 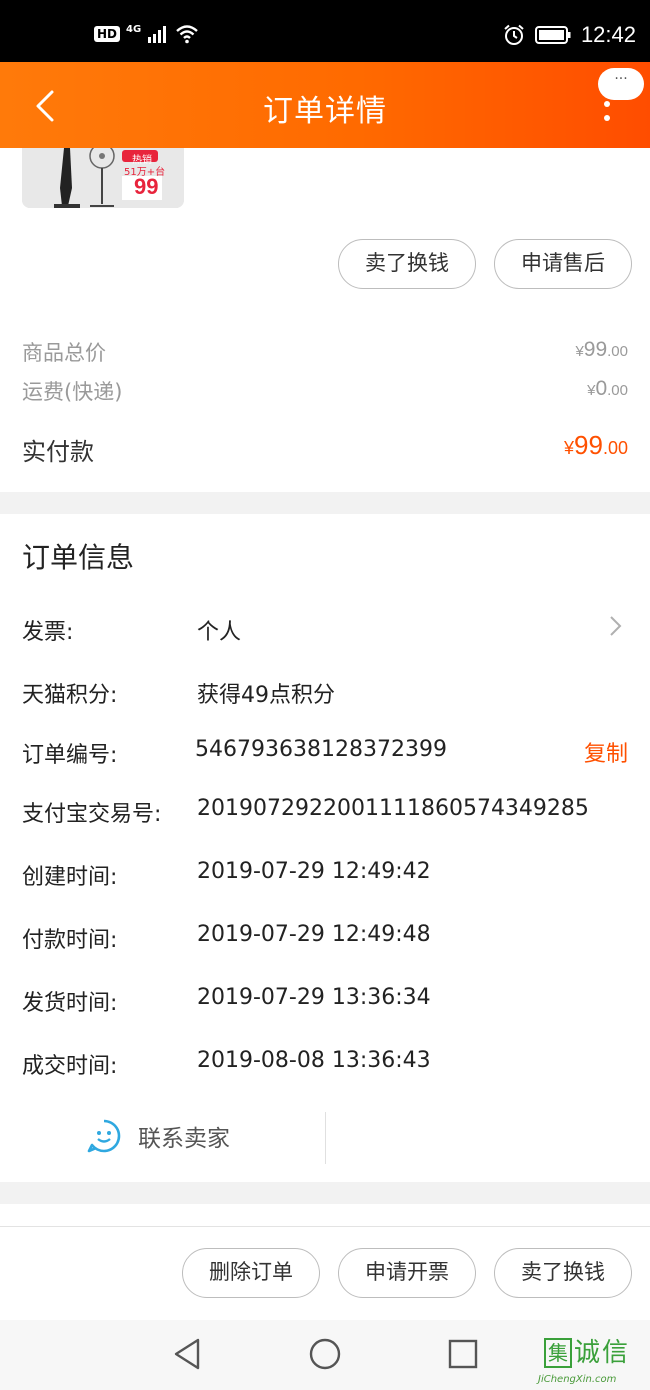 What do you see at coordinates (314, 1060) in the screenshot?
I see `closed-time-value: 2019-08-08 13:36:43` at bounding box center [314, 1060].